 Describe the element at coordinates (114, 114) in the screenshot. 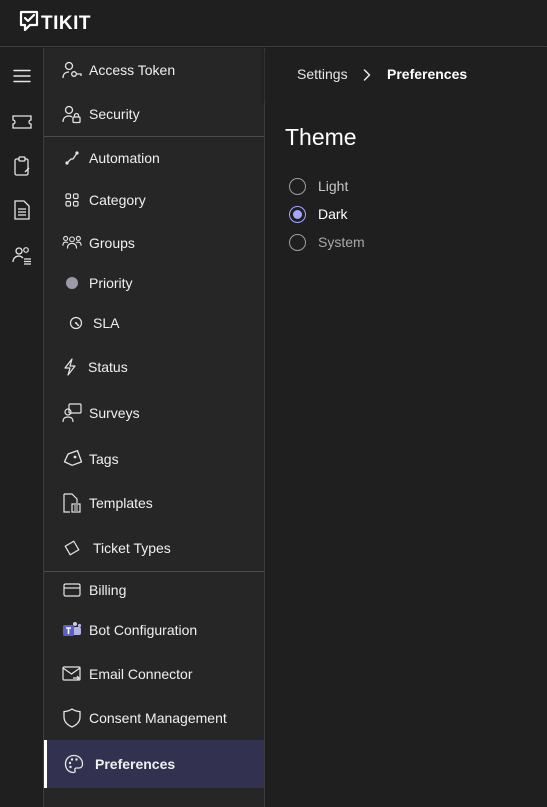

I see `nav-item-label: Security` at that location.